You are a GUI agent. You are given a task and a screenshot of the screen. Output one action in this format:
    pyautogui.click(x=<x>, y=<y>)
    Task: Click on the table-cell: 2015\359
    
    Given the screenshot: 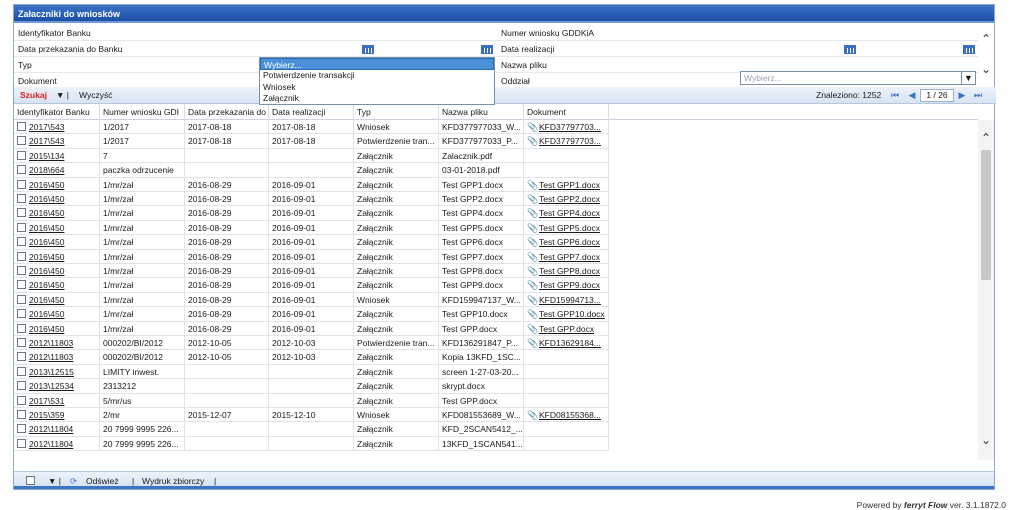 What is the action you would take?
    pyautogui.click(x=57, y=415)
    